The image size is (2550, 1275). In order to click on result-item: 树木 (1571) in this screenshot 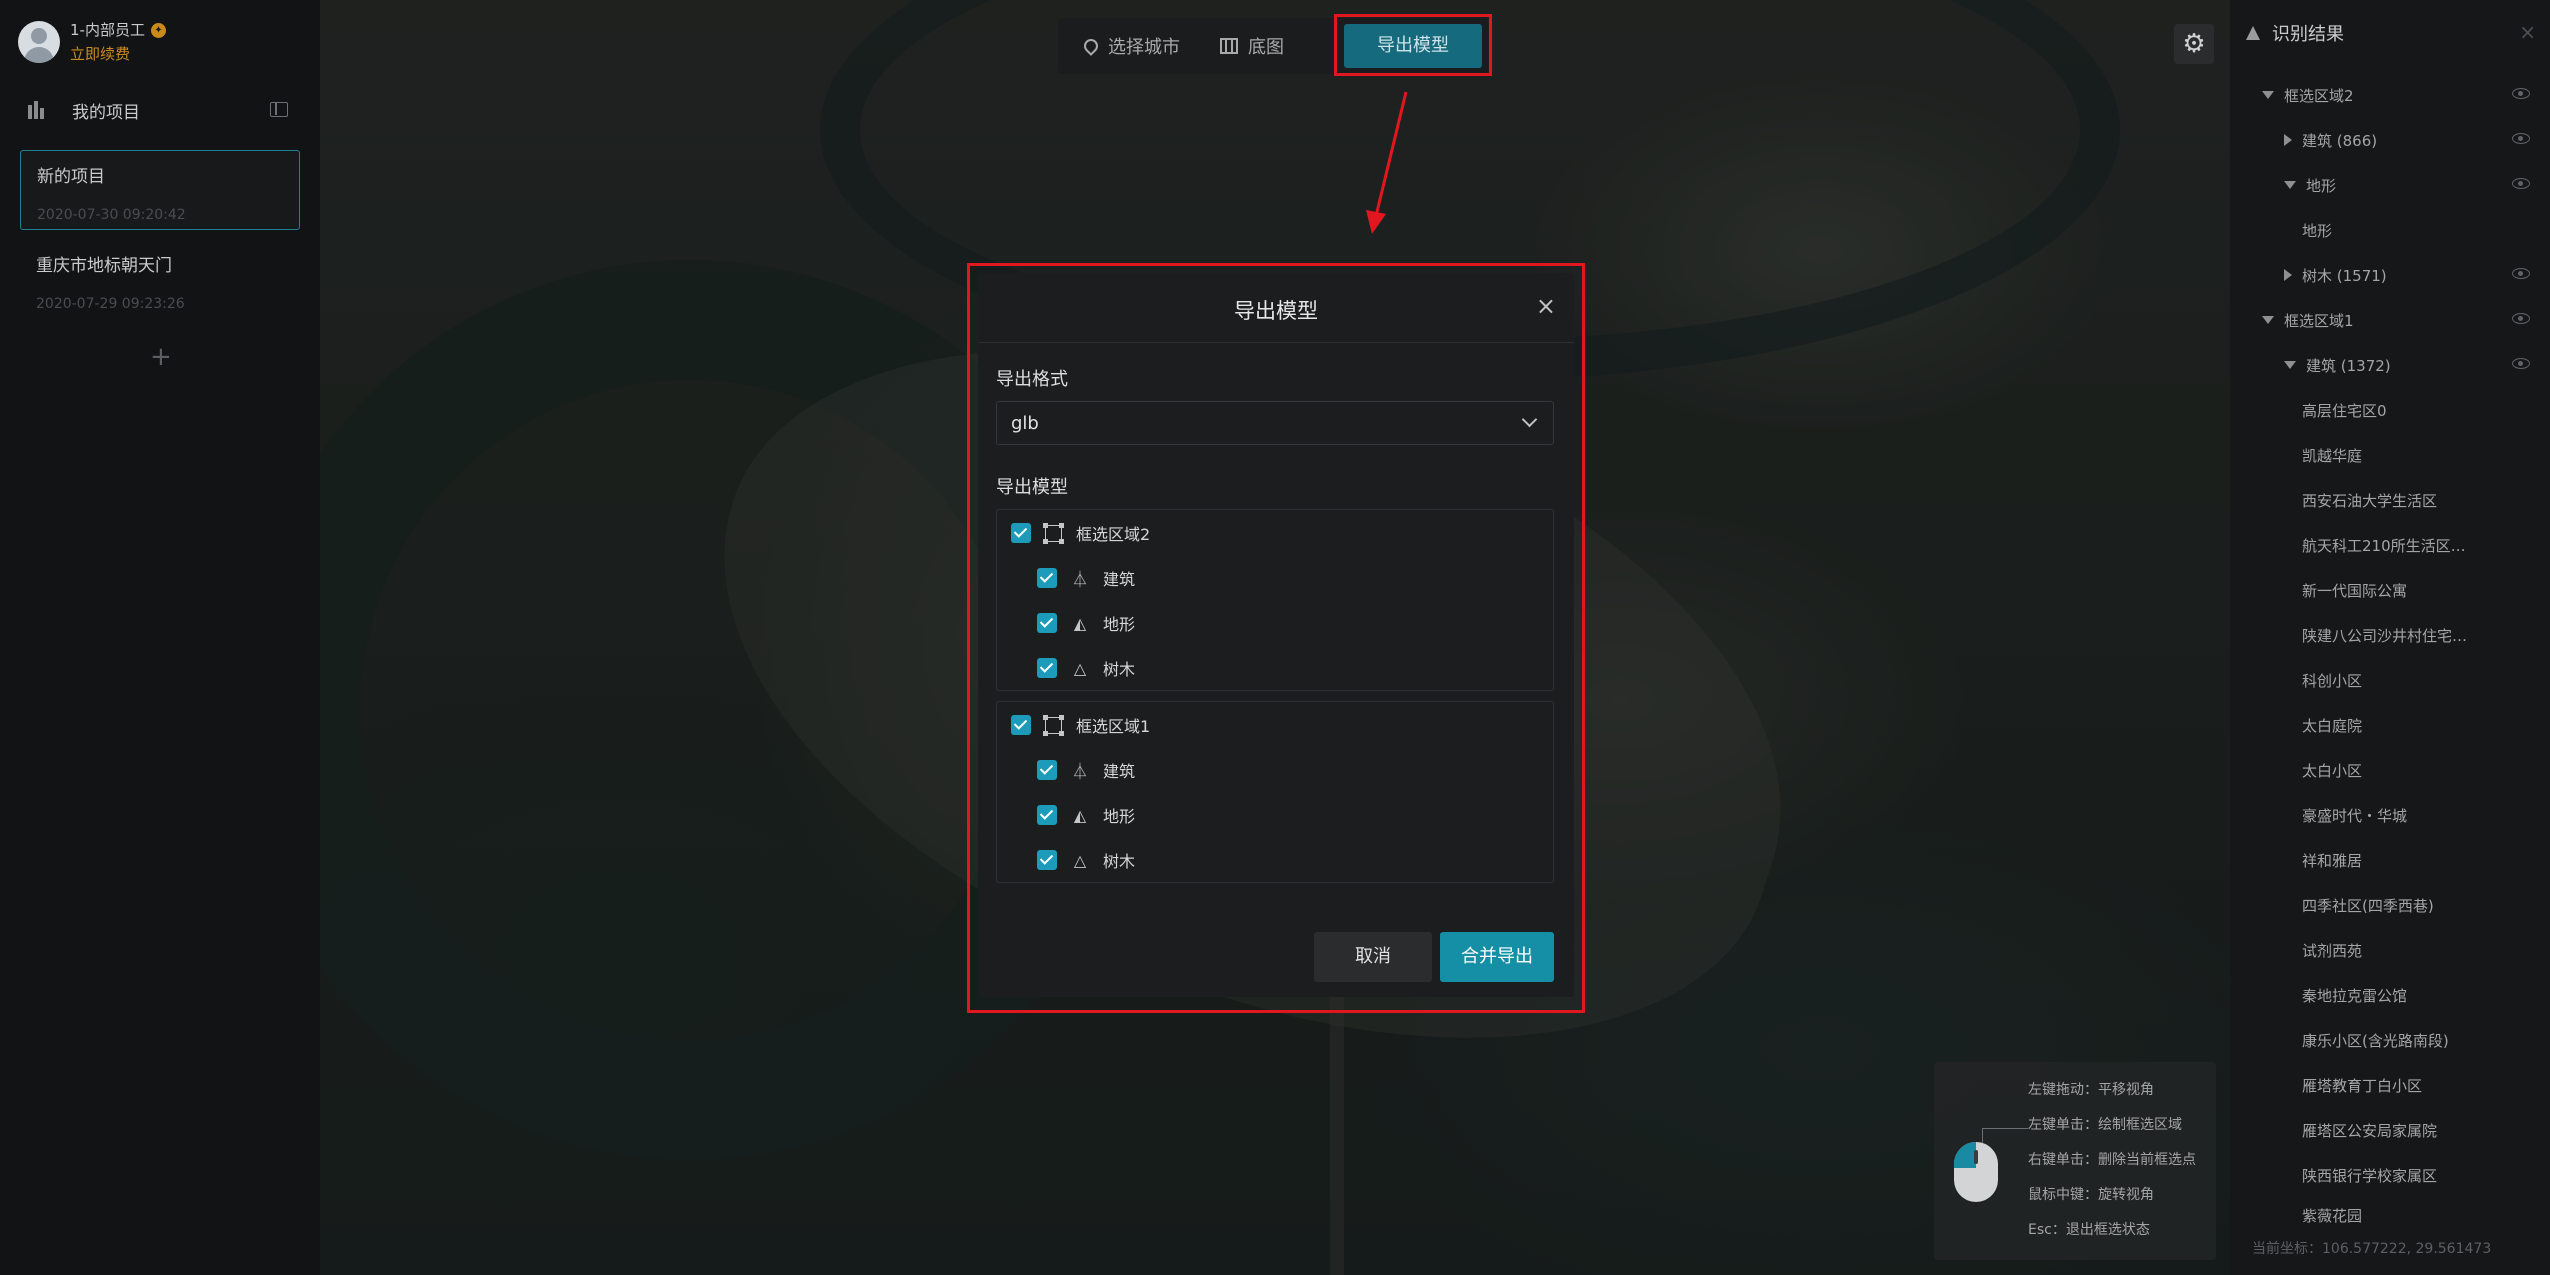, I will do `click(2380, 275)`.